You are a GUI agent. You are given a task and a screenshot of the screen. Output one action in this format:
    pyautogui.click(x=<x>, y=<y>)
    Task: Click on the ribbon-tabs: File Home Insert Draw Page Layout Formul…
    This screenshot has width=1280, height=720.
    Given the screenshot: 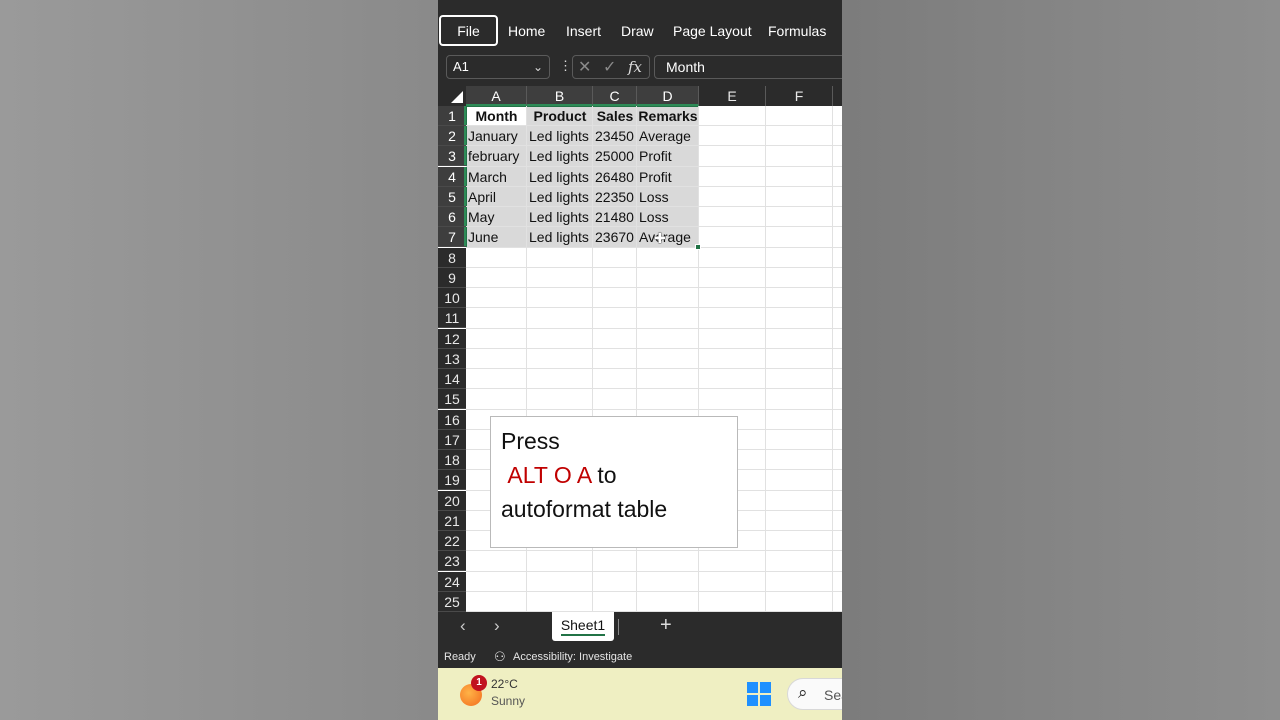 What is the action you would take?
    pyautogui.click(x=640, y=23)
    